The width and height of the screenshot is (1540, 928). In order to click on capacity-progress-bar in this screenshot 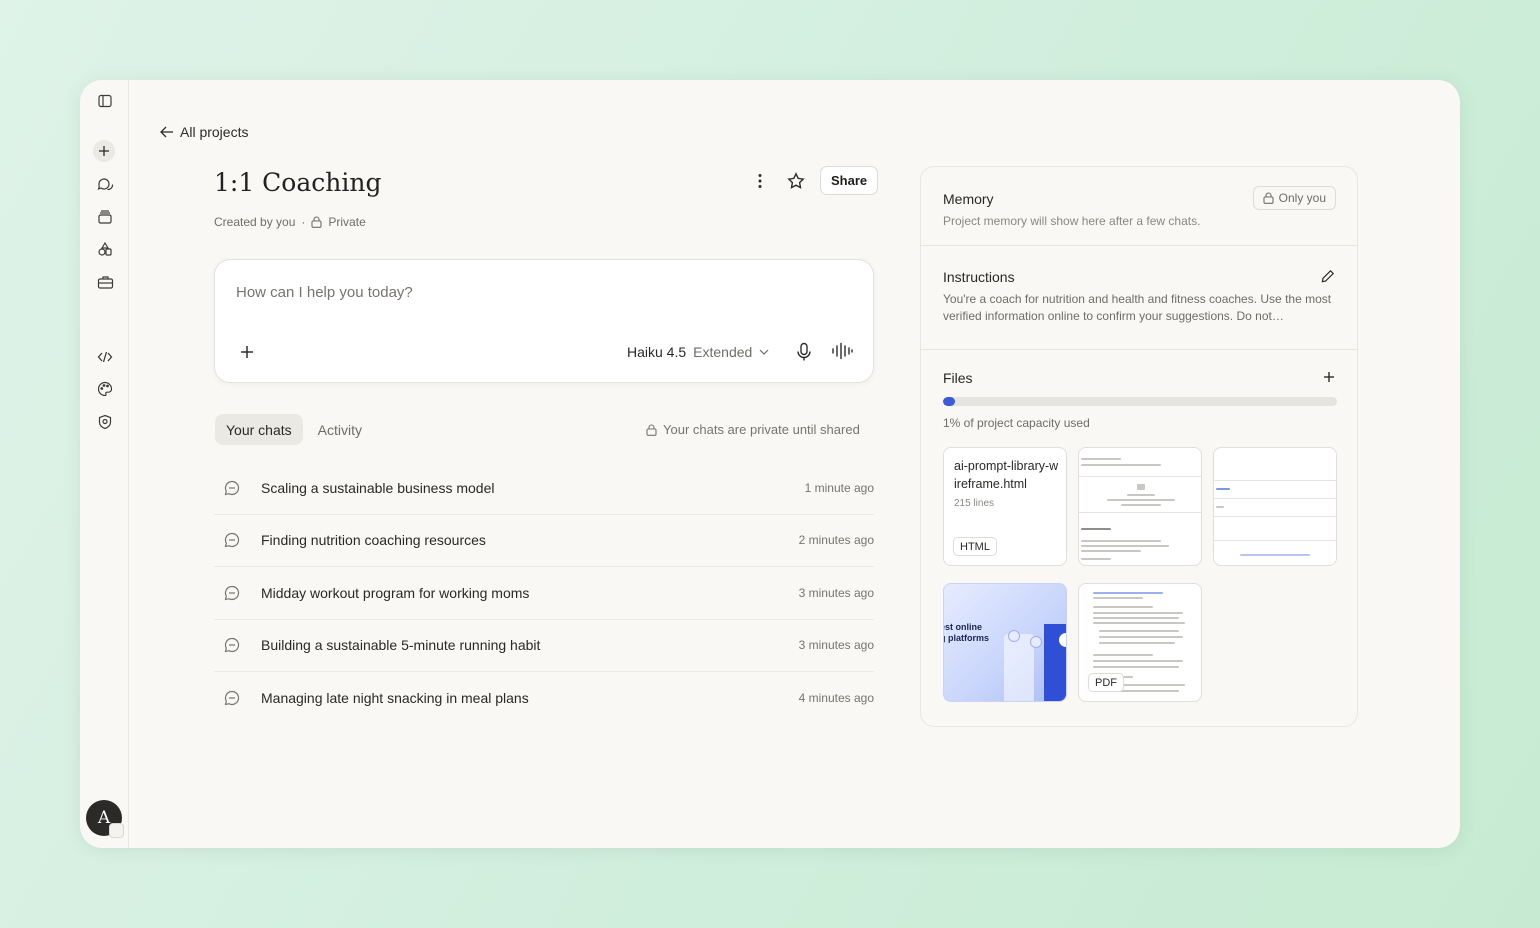, I will do `click(1140, 401)`.